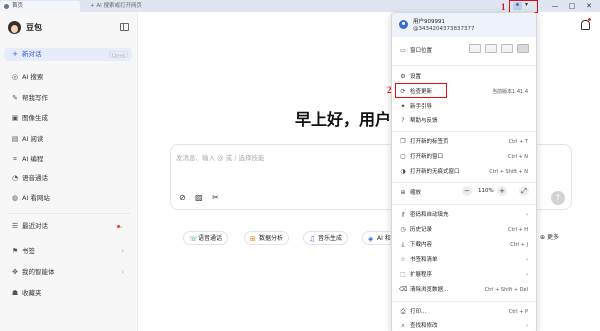  Describe the element at coordinates (312, 239) in the screenshot. I see `music-icon: ♫` at that location.